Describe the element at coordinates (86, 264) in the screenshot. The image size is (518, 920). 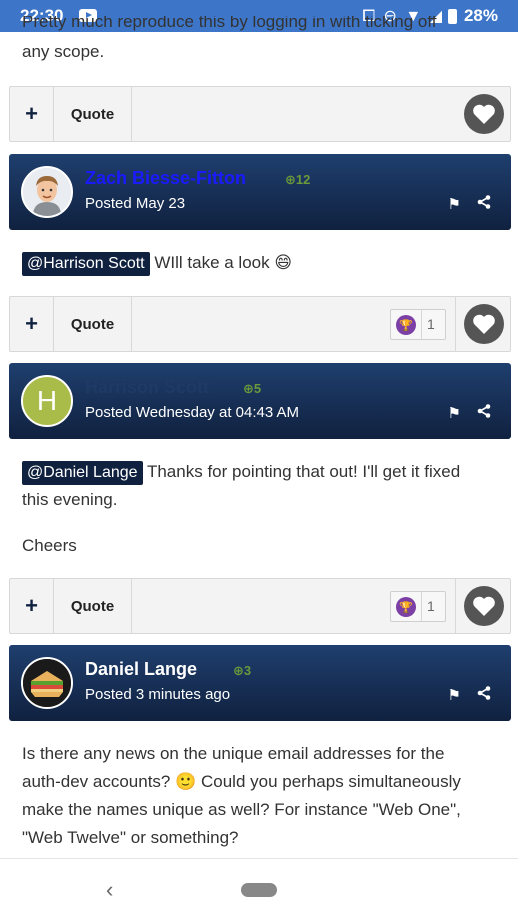
I see `mention-link: @Harrison Scott` at that location.